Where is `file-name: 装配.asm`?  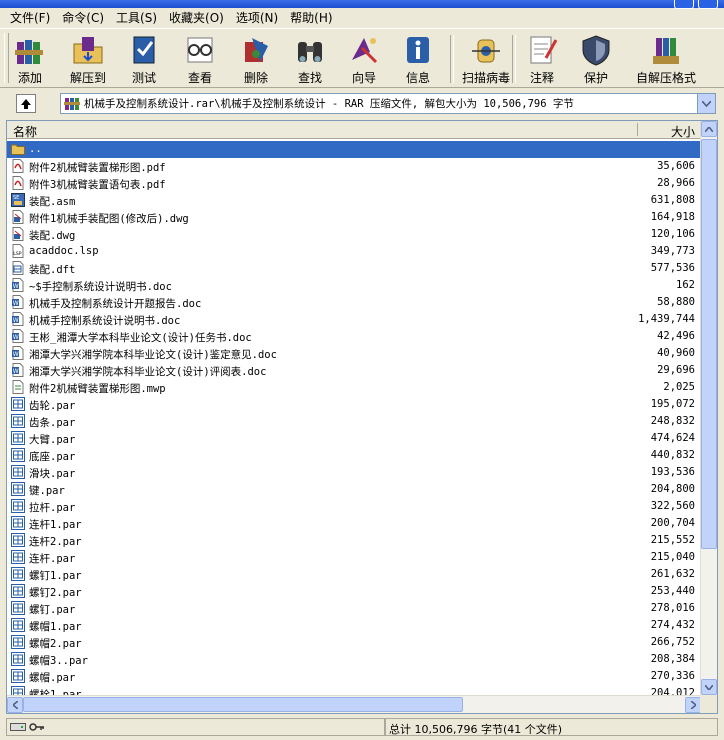 file-name: 装配.asm is located at coordinates (52, 202).